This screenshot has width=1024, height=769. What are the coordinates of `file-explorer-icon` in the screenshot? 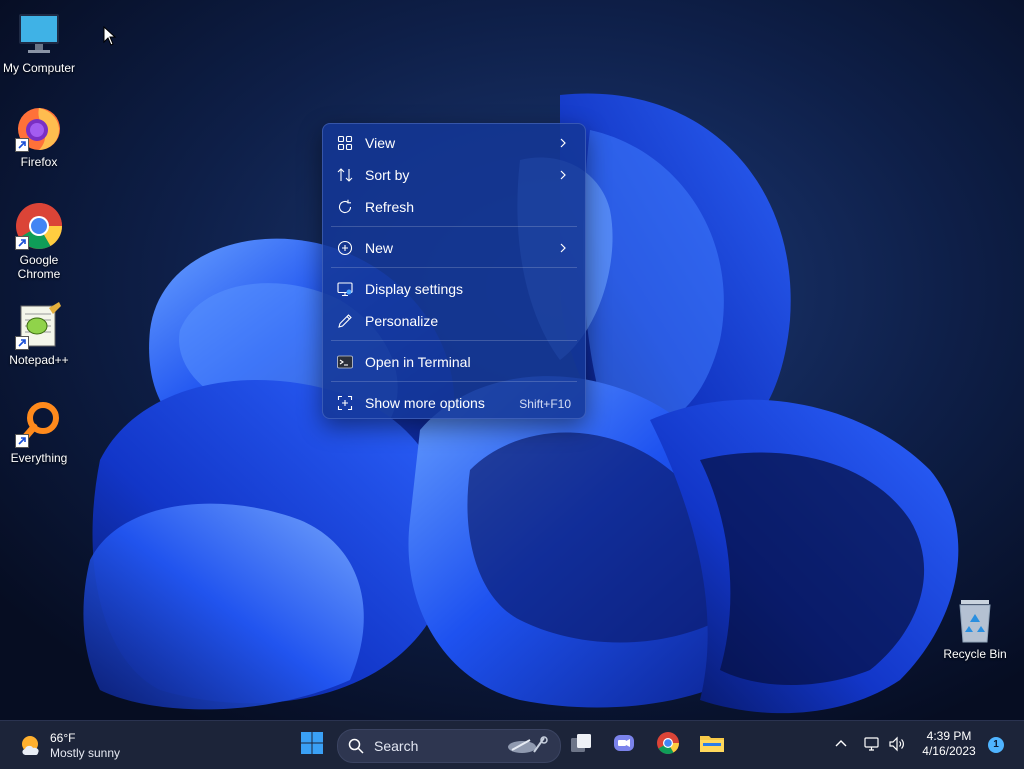 It's located at (712, 745).